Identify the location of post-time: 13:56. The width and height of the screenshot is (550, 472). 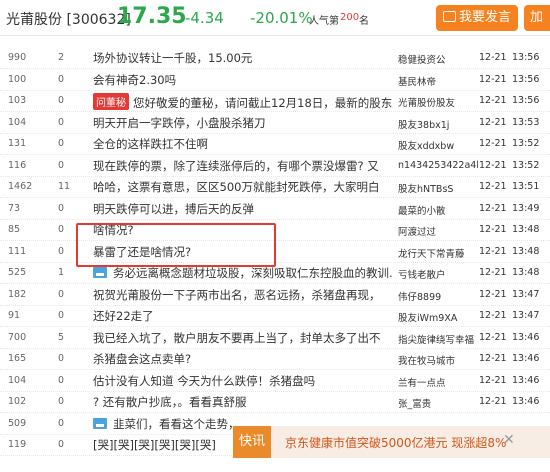
(526, 57).